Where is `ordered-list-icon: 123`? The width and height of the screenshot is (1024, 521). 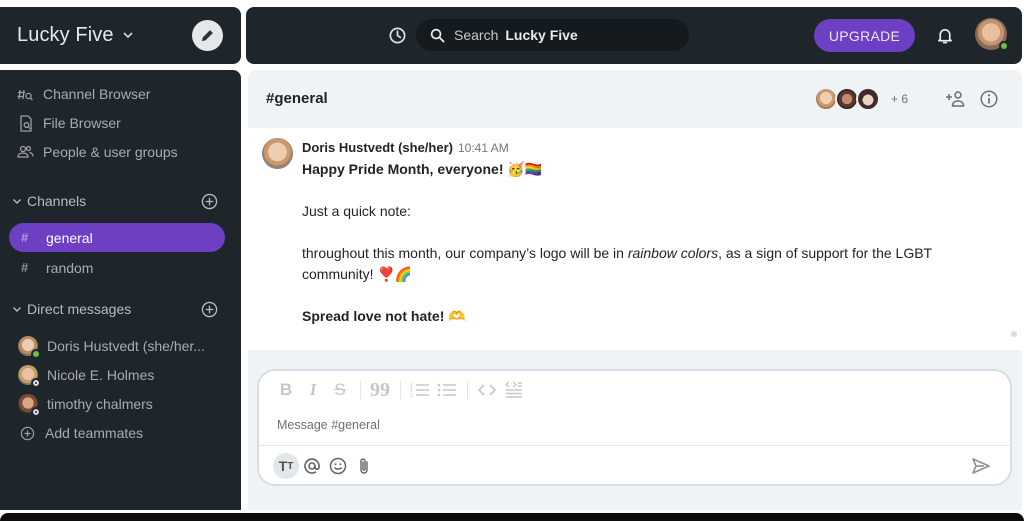 ordered-list-icon: 123 is located at coordinates (420, 390).